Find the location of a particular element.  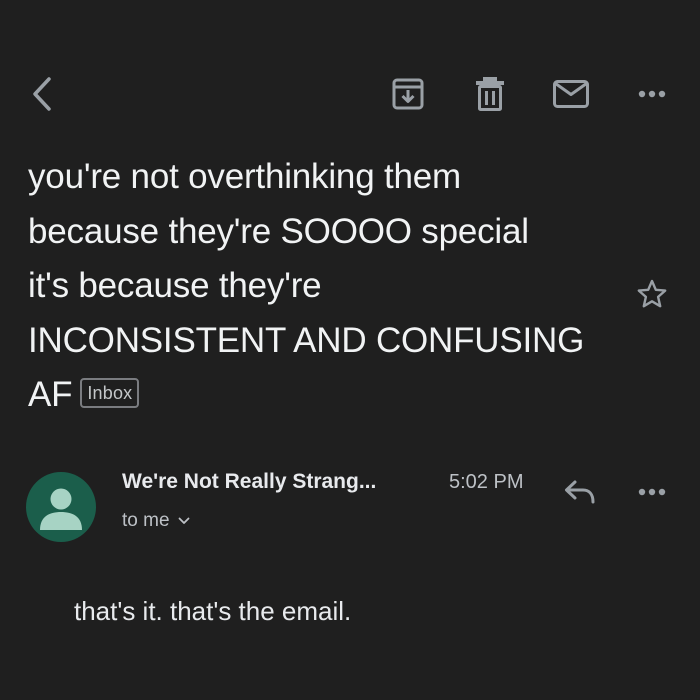

chevron-down-icon is located at coordinates (183, 520).